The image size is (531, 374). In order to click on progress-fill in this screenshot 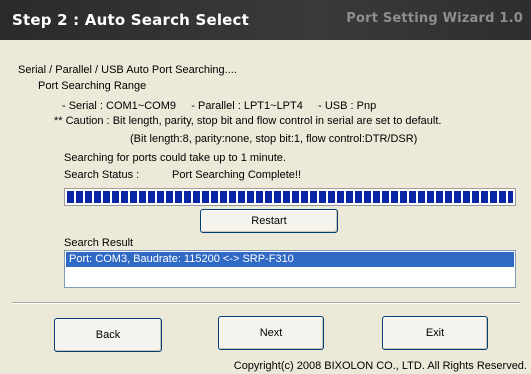, I will do `click(290, 197)`.